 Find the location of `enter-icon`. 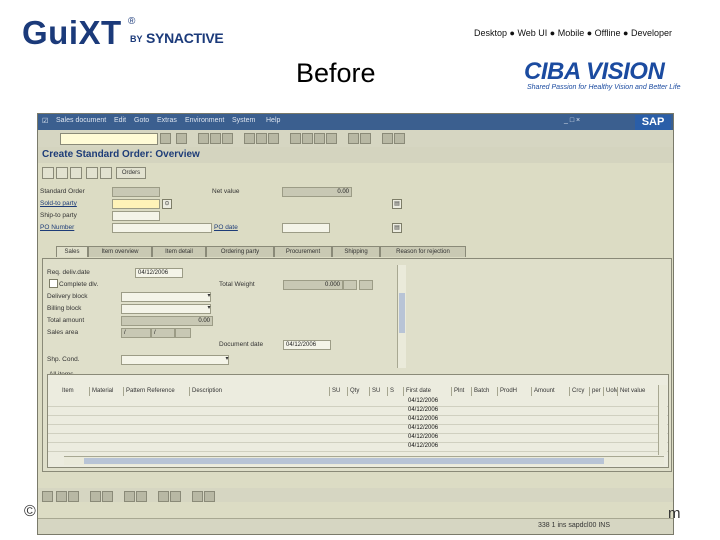

enter-icon is located at coordinates (165, 138).